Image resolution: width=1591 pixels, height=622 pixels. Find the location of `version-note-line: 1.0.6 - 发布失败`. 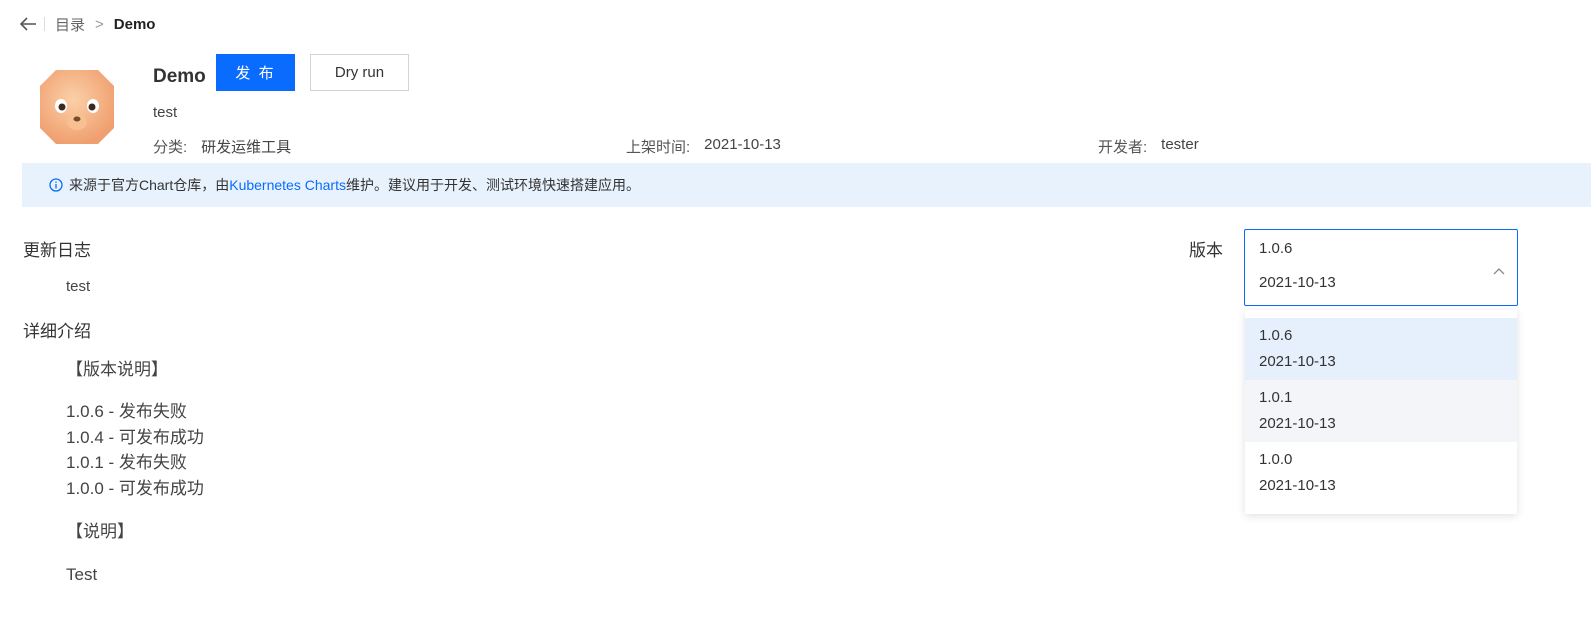

version-note-line: 1.0.6 - 发布失败 is located at coordinates (126, 411).